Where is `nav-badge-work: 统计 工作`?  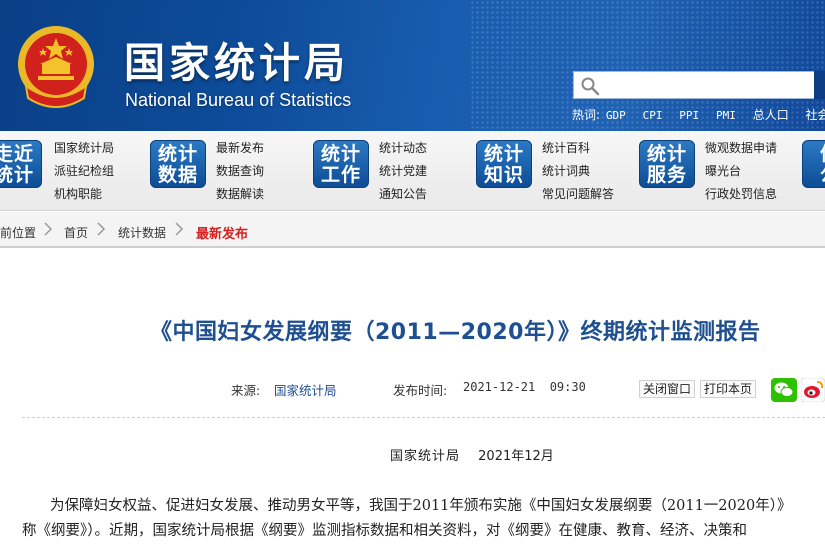 nav-badge-work: 统计 工作 is located at coordinates (341, 164).